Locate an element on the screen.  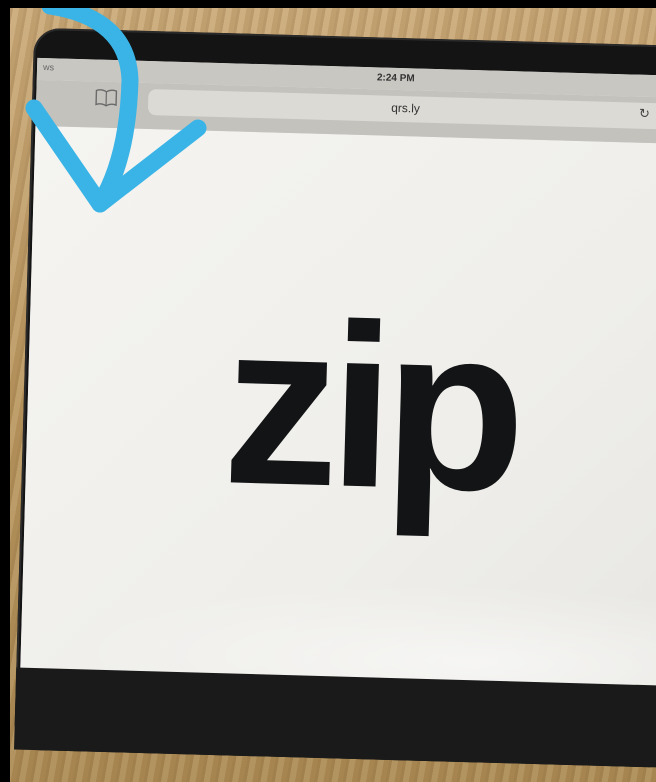
status-time: 2:24 PM is located at coordinates (395, 78).